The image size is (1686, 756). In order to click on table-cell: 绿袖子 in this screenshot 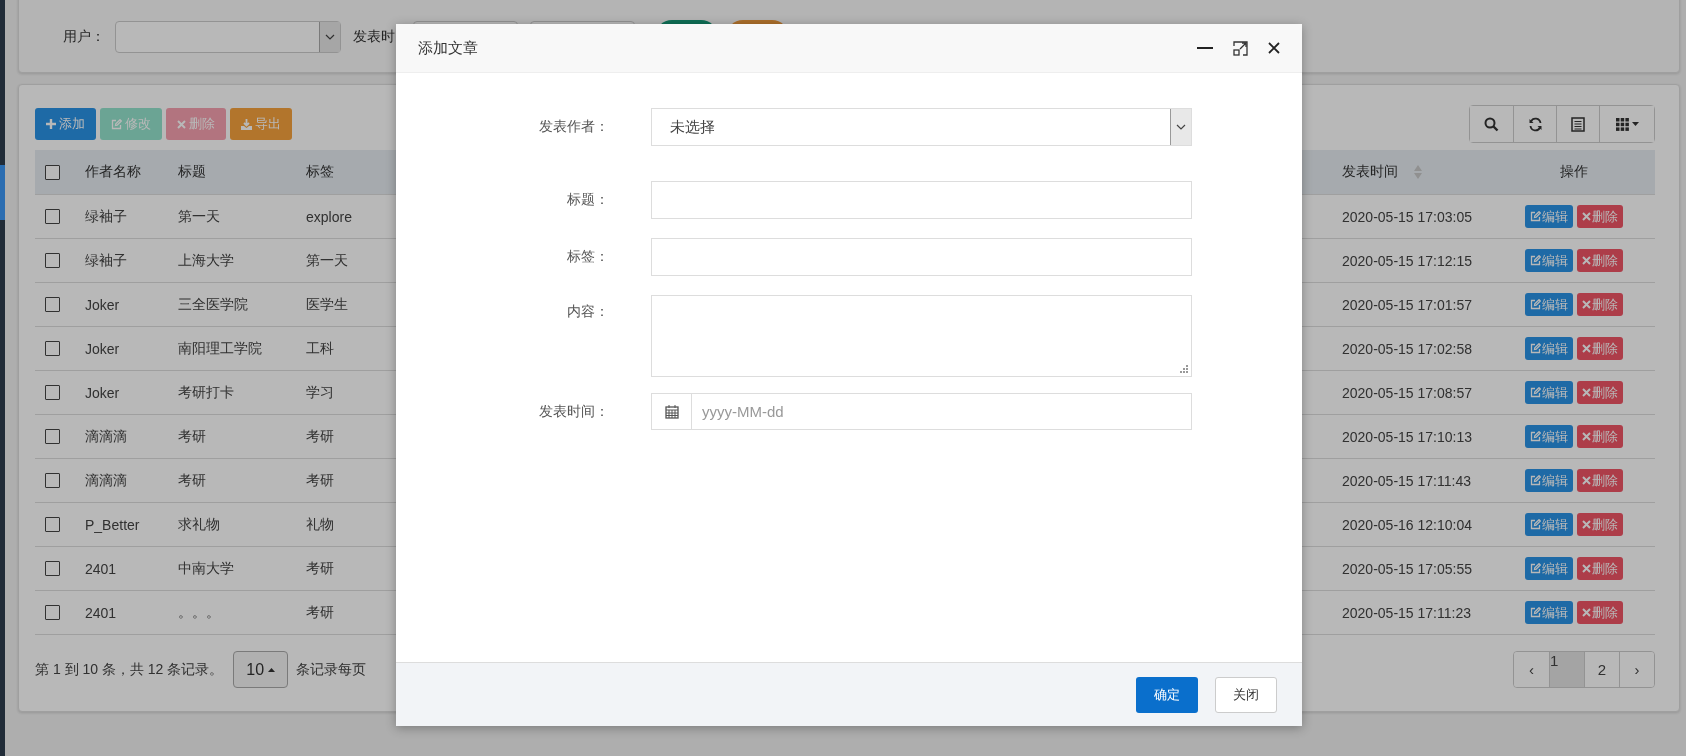, I will do `click(106, 260)`.